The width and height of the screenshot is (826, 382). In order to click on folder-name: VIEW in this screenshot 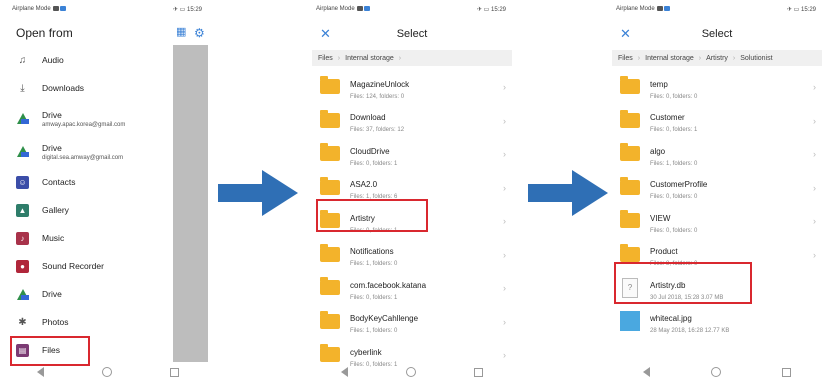, I will do `click(660, 218)`.